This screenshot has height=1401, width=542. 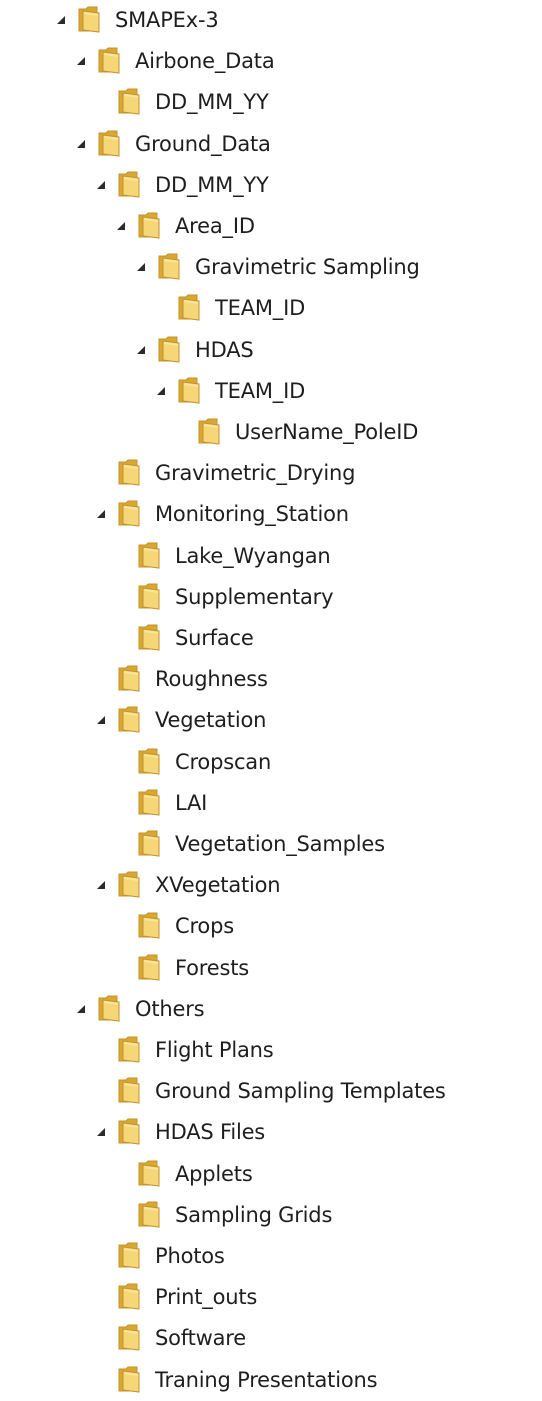 I want to click on tree-item-label: UserName_PoleID, so click(x=327, y=432).